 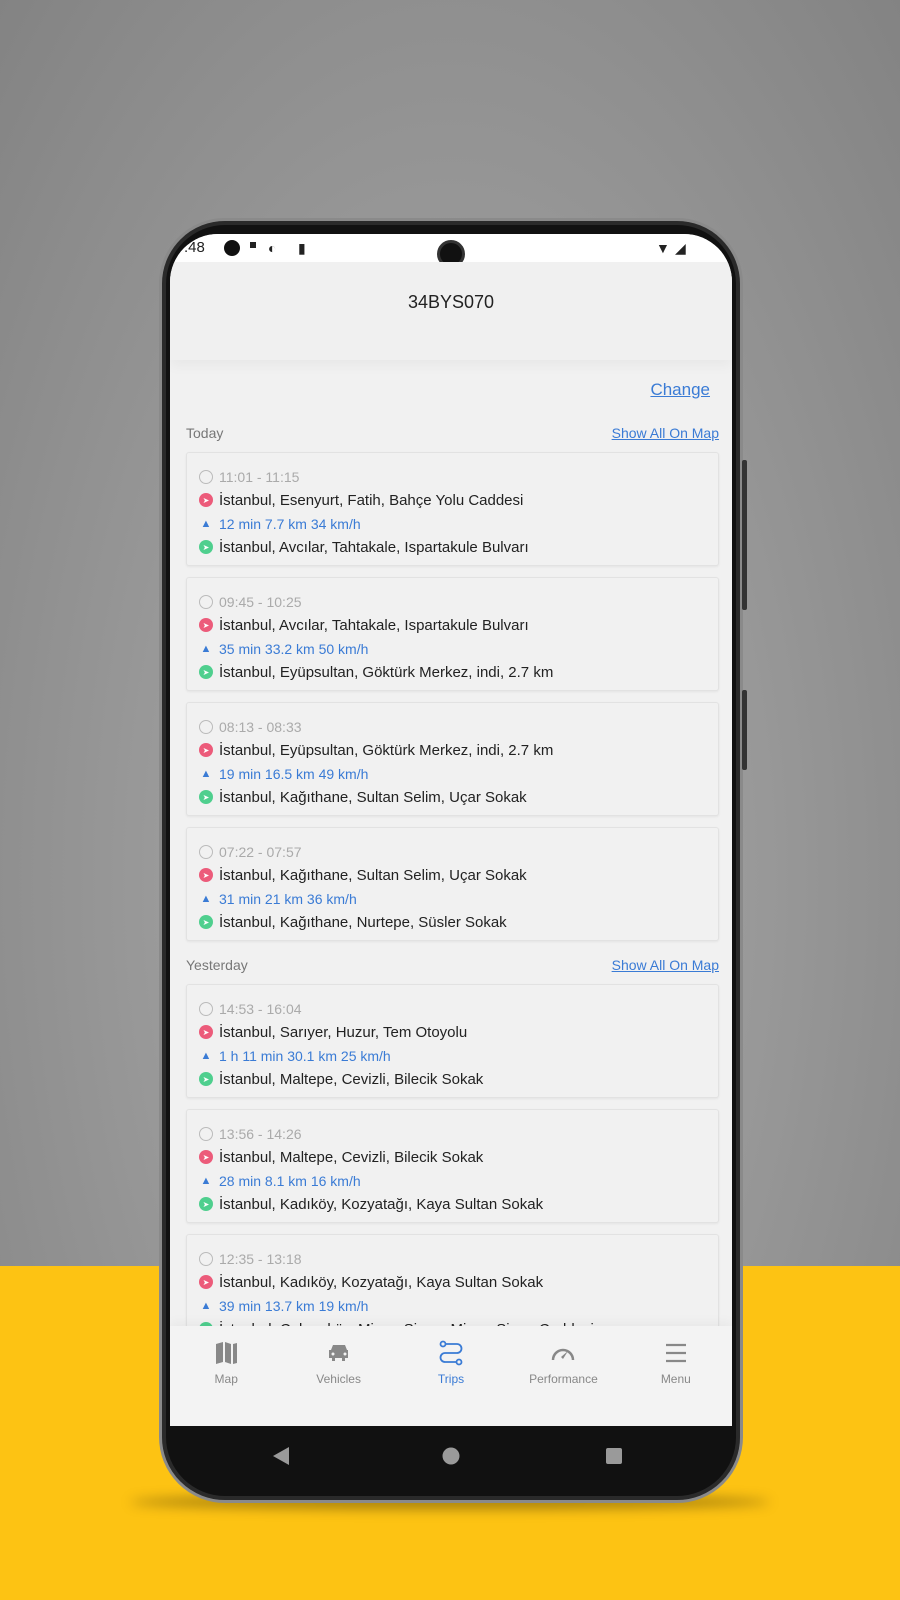 I want to click on speedometer-icon, so click(x=563, y=1354).